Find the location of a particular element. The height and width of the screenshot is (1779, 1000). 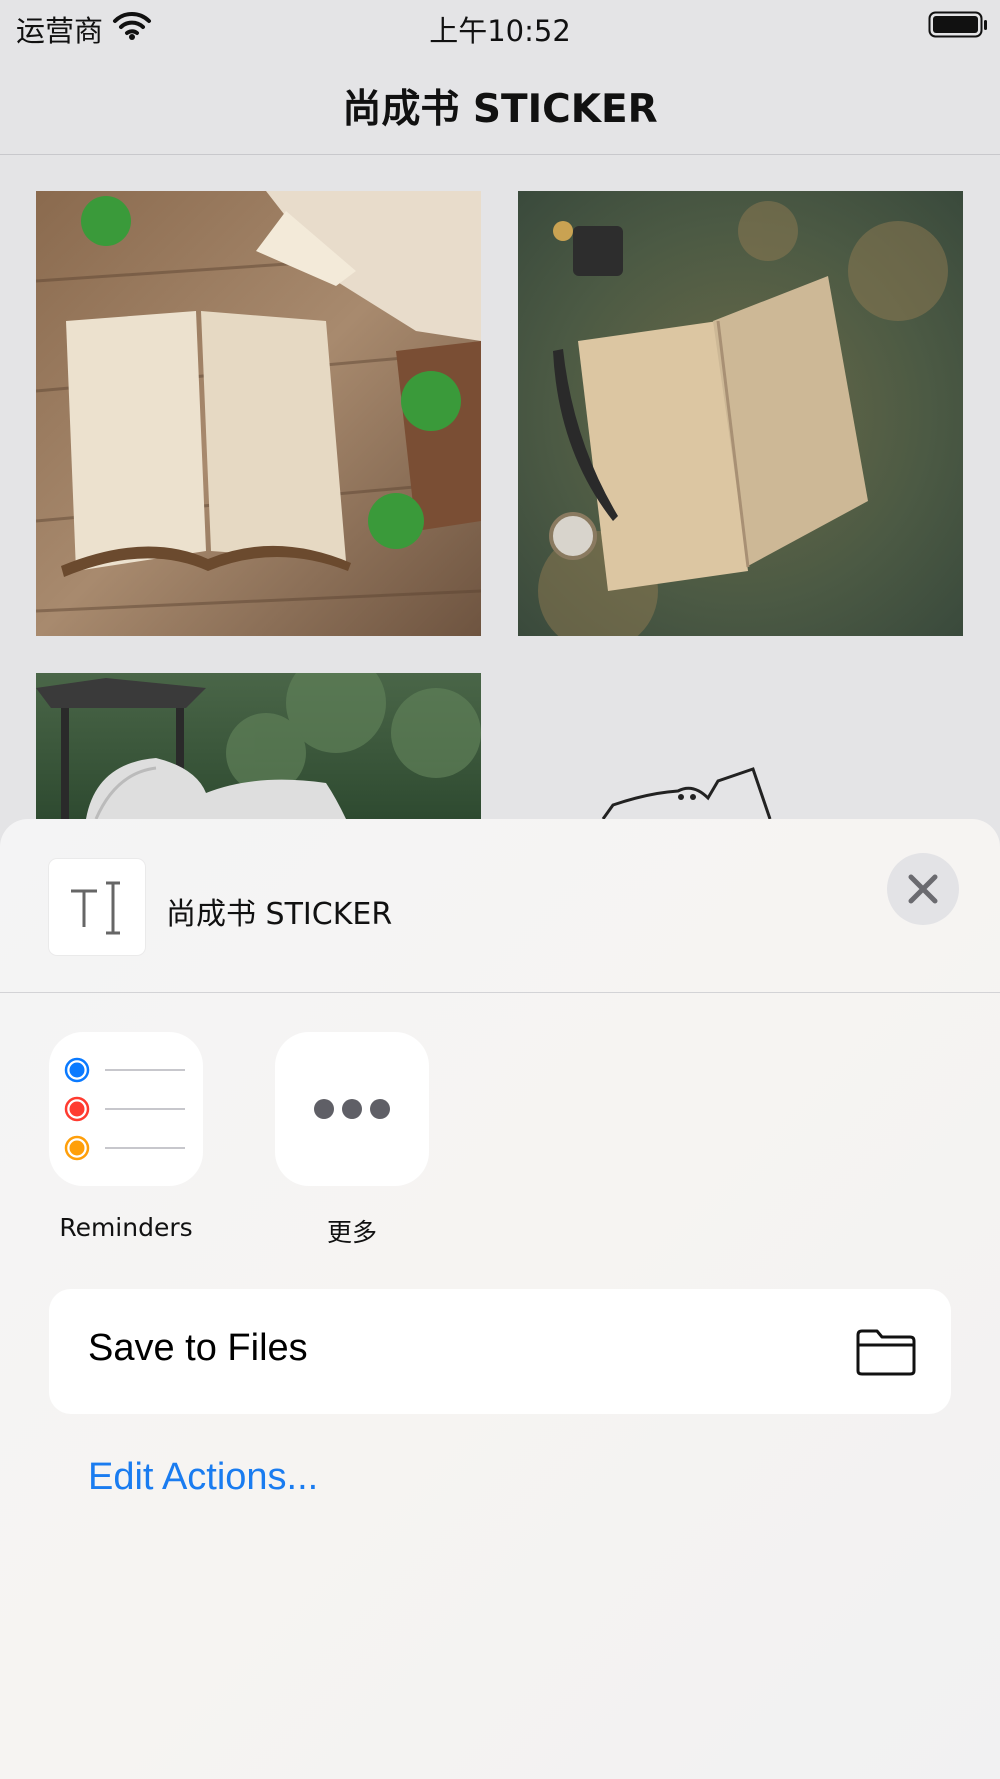

photo-open-book-leaves is located at coordinates (258, 413).